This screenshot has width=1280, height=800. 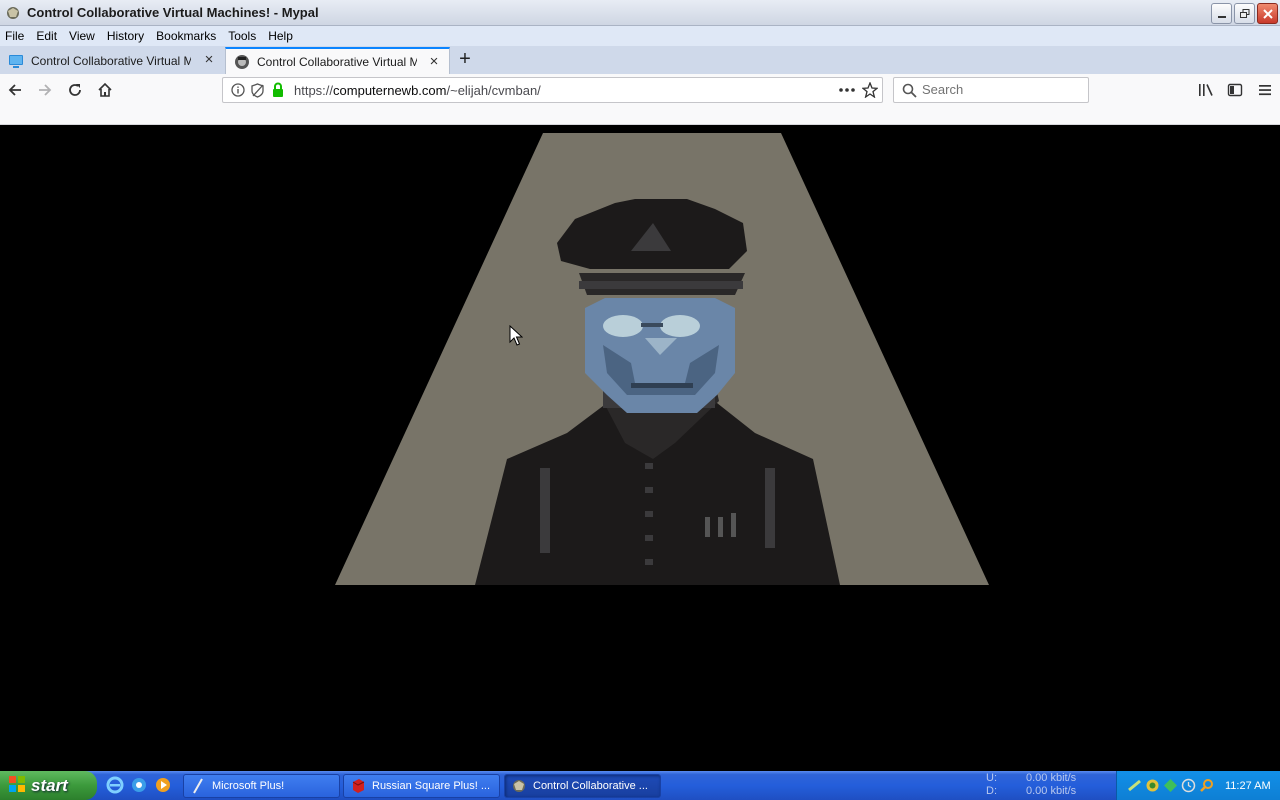 I want to click on search-bar, so click(x=991, y=90).